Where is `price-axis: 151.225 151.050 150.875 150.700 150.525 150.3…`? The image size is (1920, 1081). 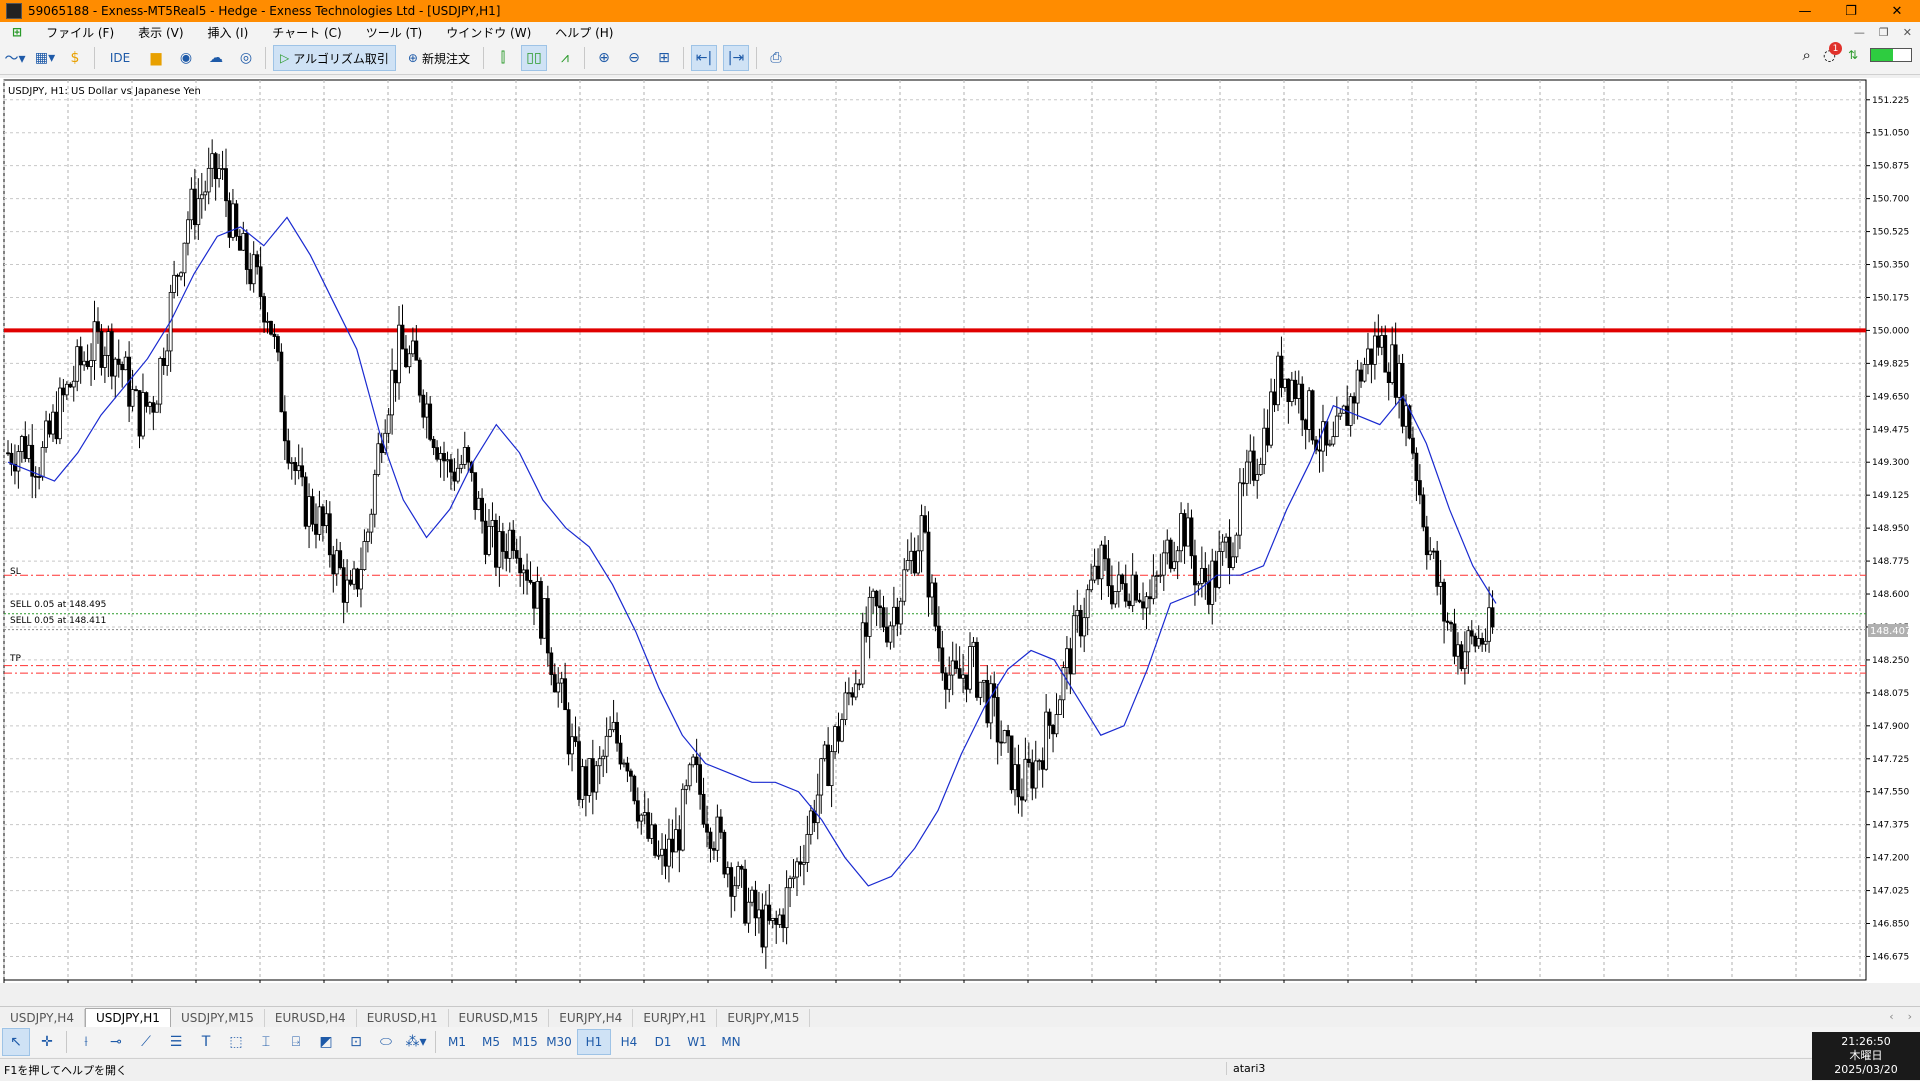
price-axis: 151.225 151.050 150.875 150.700 150.525 150.3… is located at coordinates (1887, 529).